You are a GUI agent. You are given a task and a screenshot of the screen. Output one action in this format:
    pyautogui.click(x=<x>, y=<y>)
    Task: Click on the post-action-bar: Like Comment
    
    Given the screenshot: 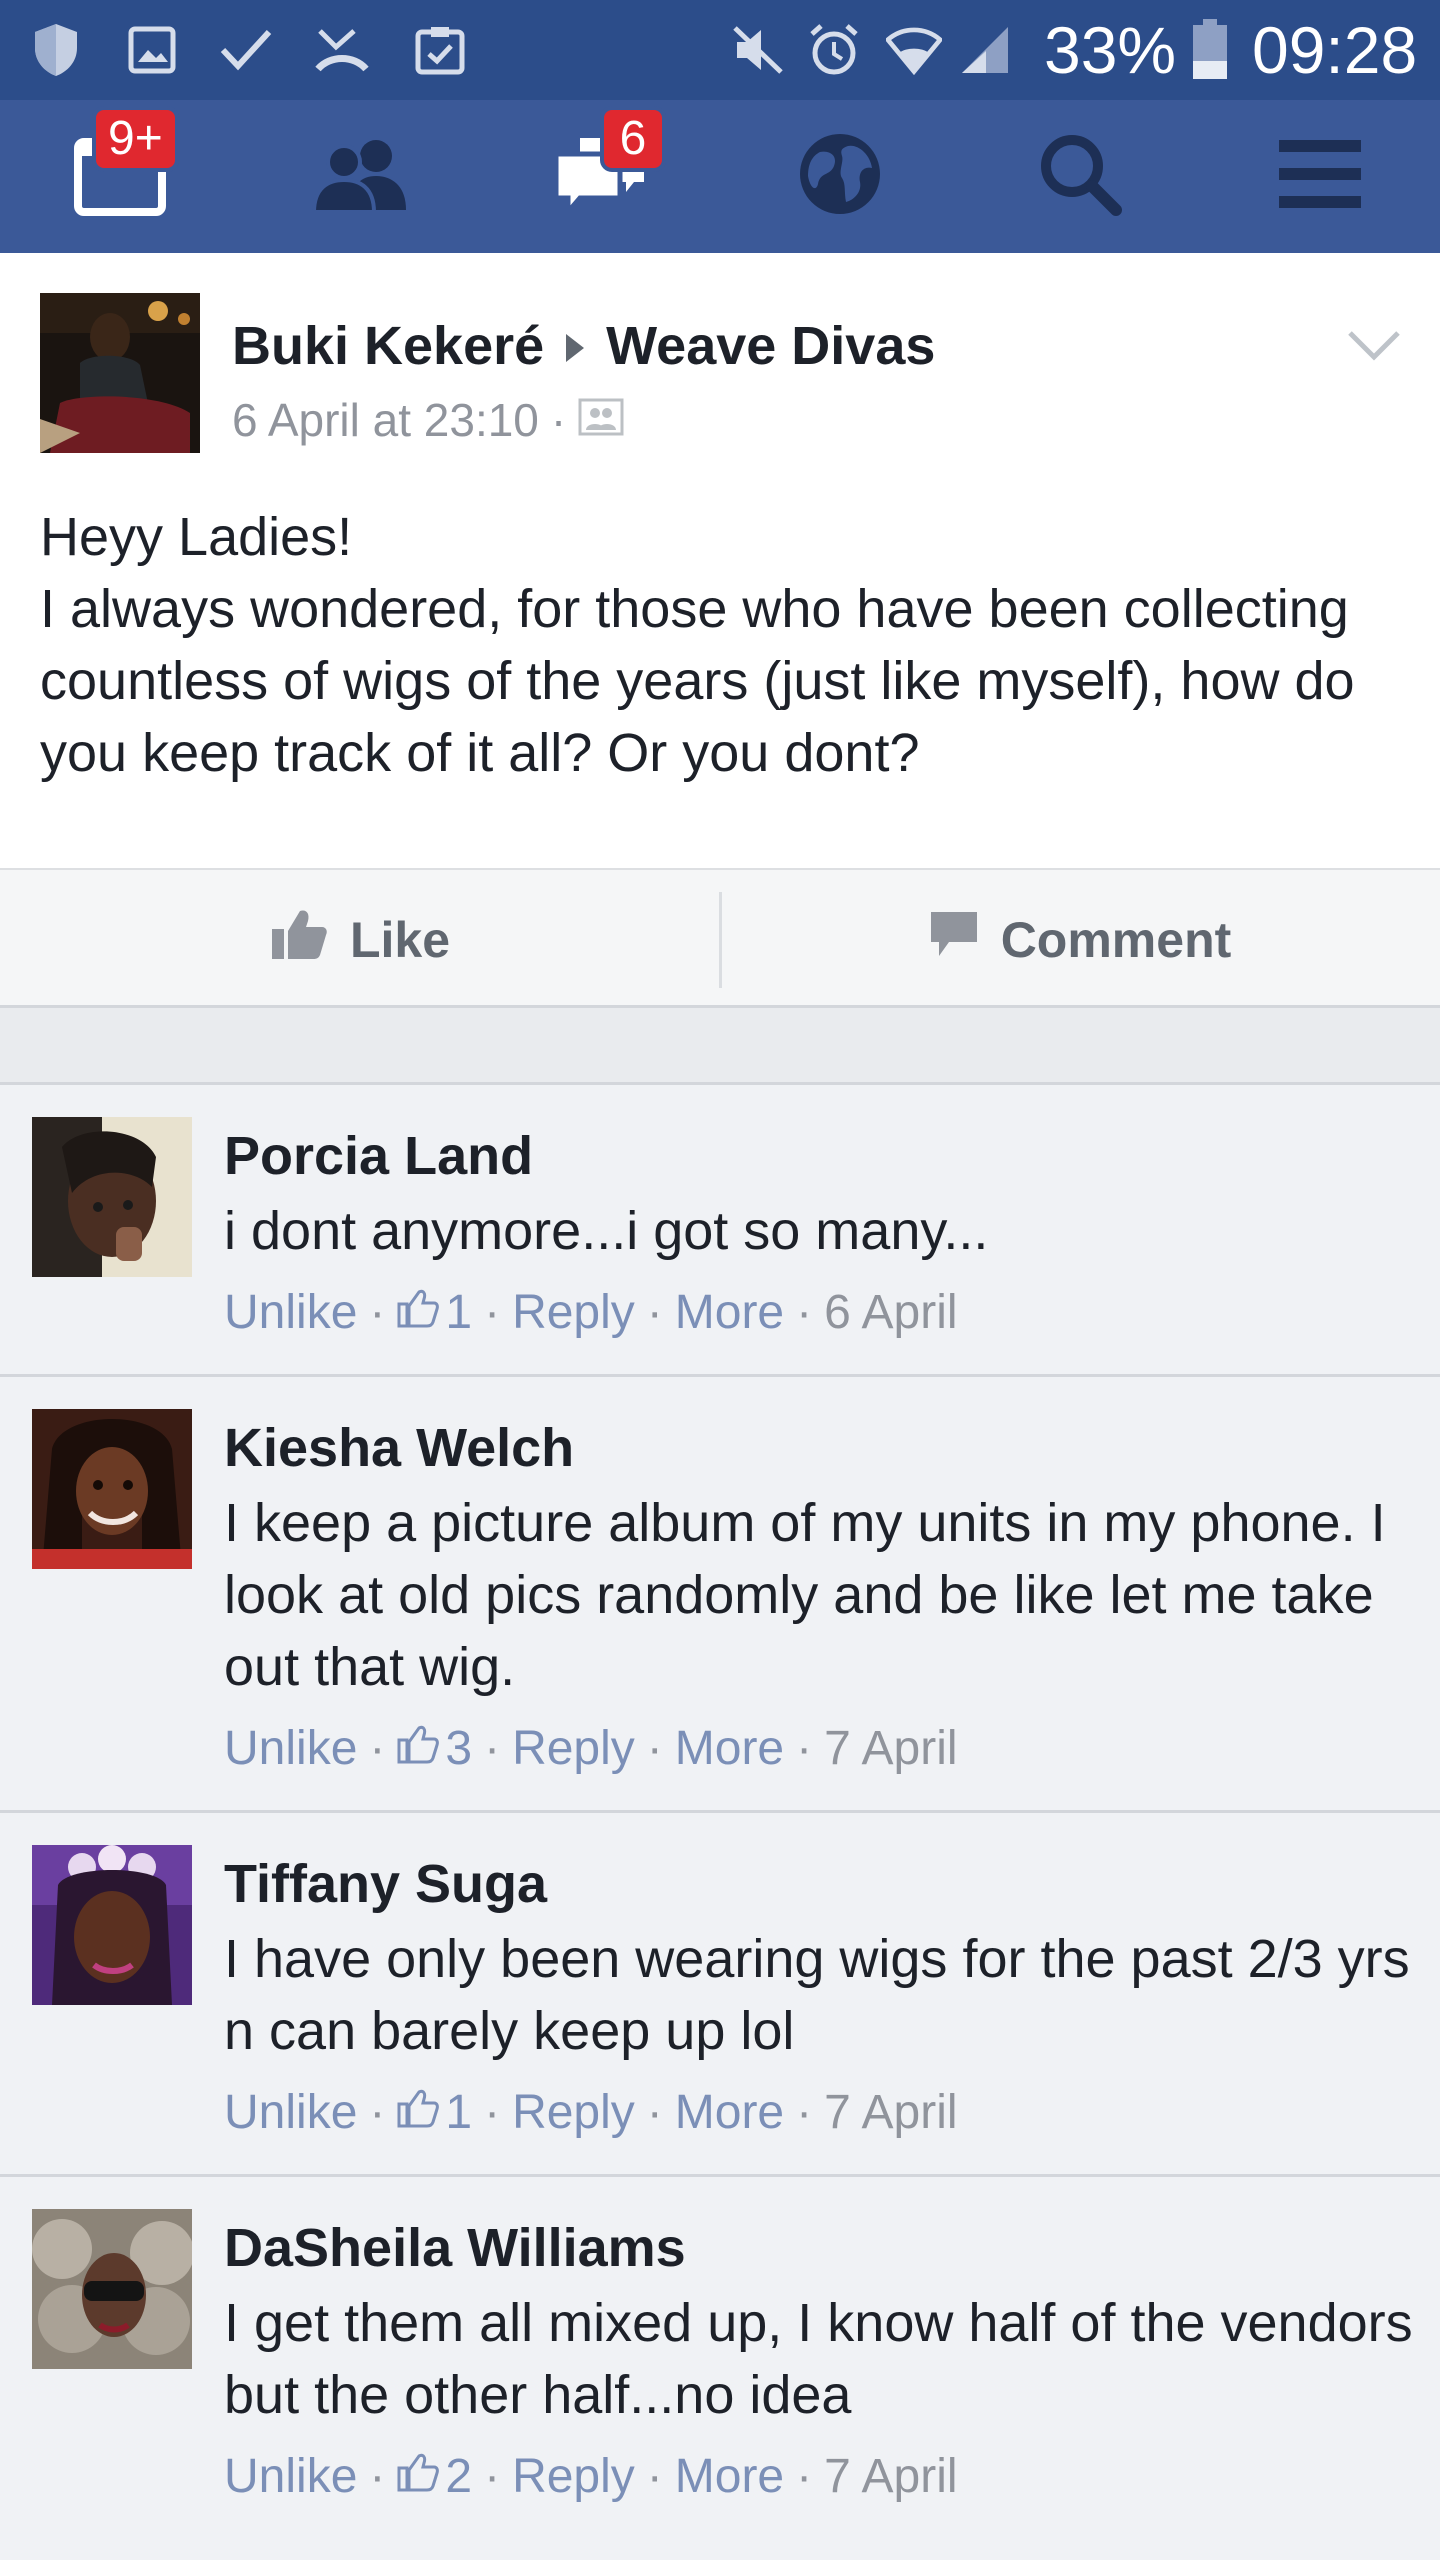 What is the action you would take?
    pyautogui.click(x=720, y=938)
    